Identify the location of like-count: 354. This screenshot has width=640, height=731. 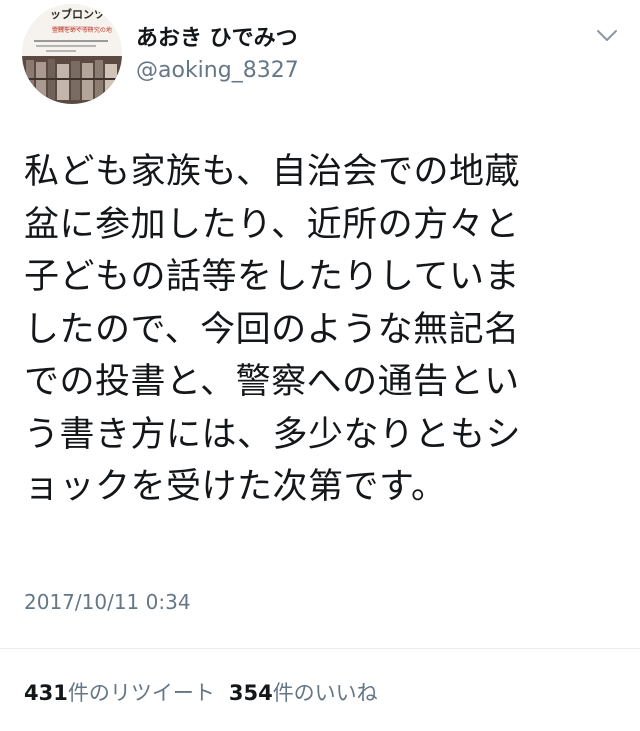
(250, 693).